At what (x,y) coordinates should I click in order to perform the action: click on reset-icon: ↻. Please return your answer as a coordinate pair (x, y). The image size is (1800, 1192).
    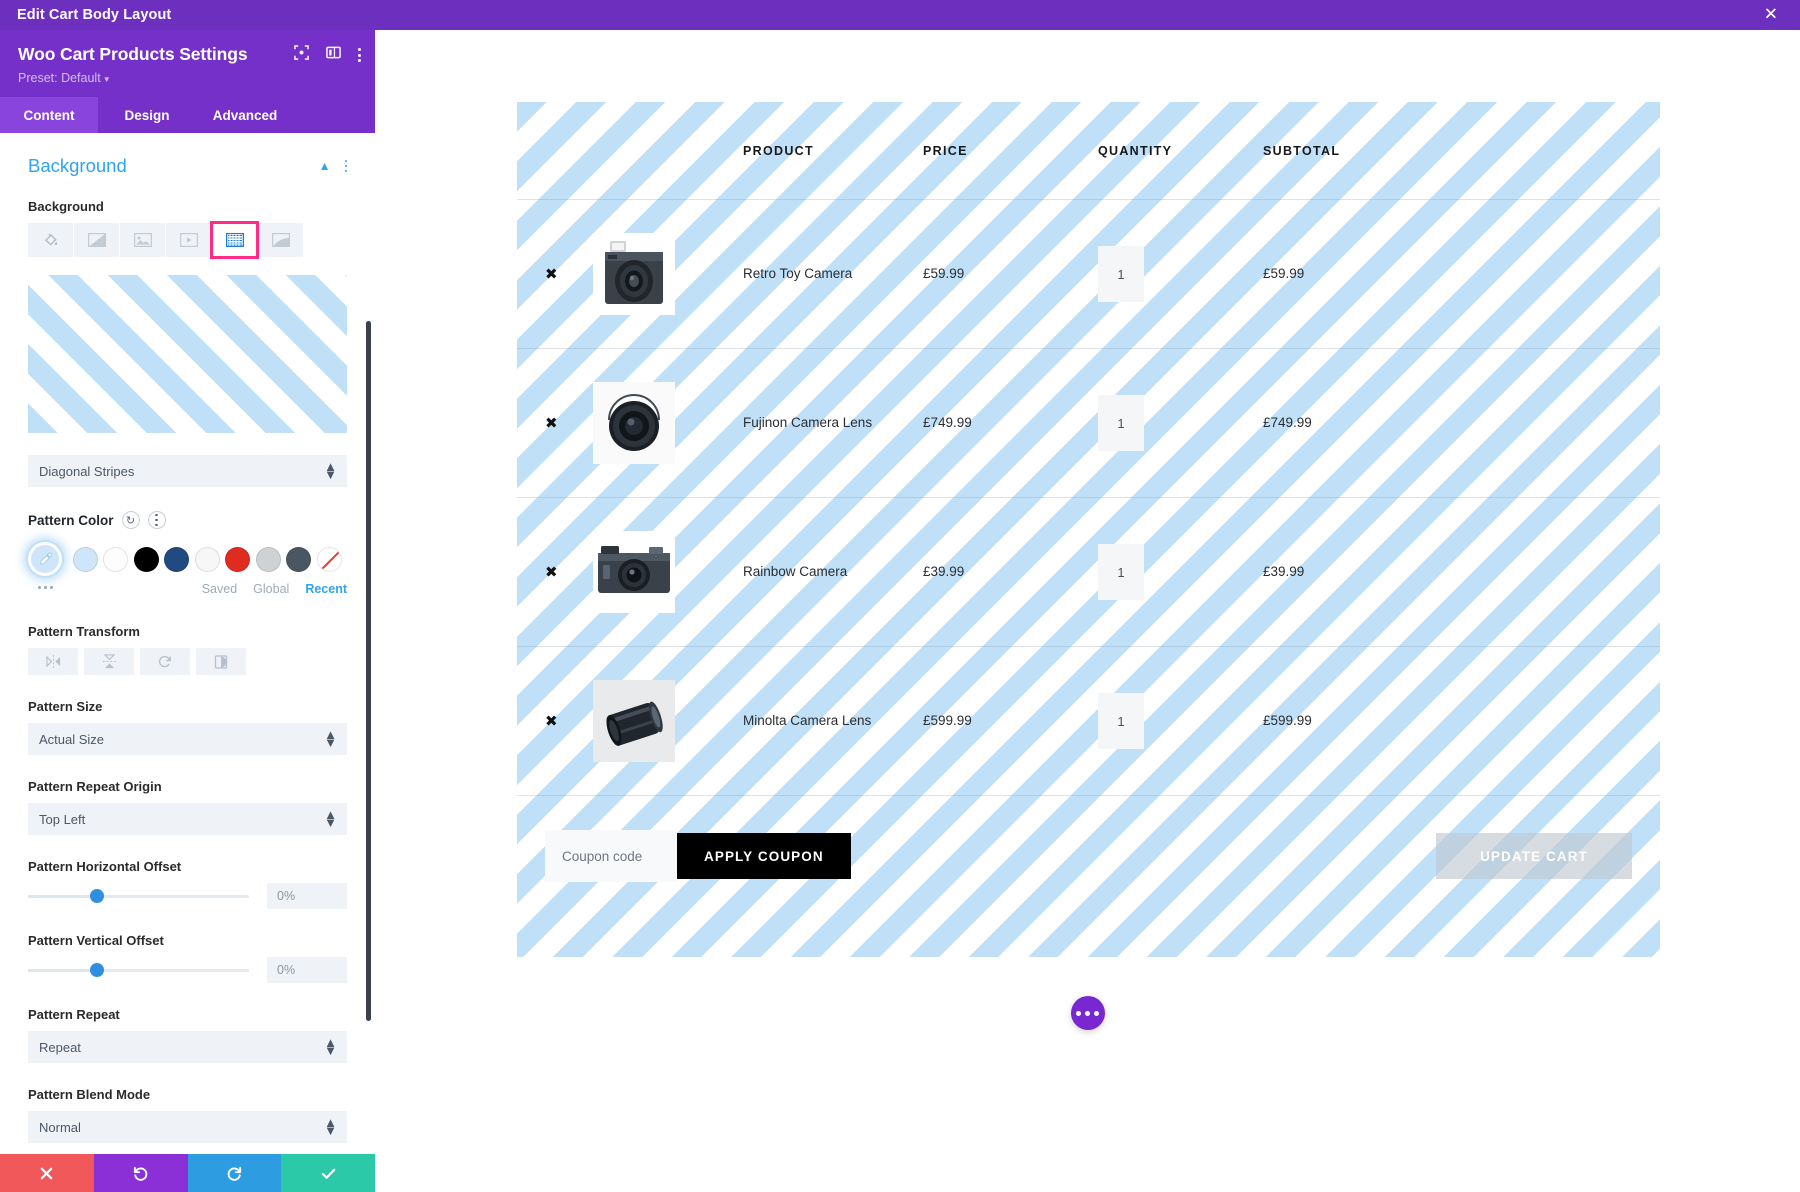
    Looking at the image, I should click on (130, 520).